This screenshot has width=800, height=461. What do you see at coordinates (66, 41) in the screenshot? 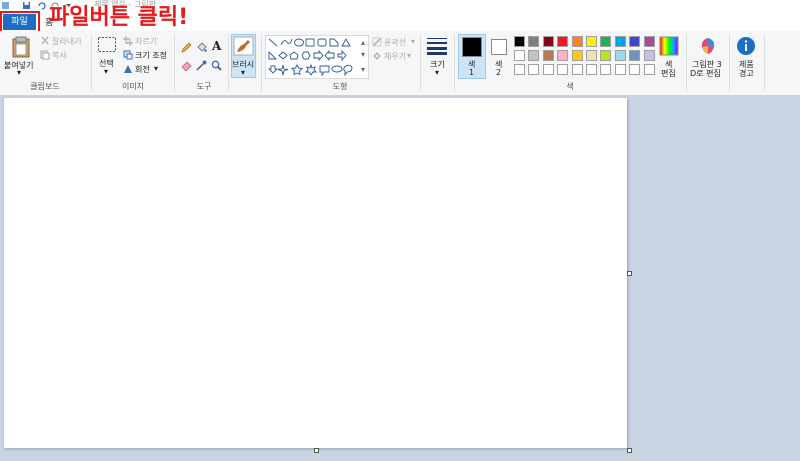
I see `cut-button: 잘라내기` at bounding box center [66, 41].